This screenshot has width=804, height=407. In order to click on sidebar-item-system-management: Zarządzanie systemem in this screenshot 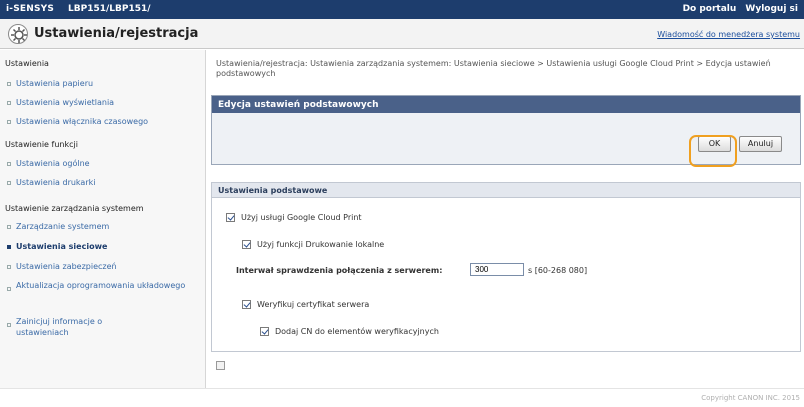, I will do `click(58, 226)`.